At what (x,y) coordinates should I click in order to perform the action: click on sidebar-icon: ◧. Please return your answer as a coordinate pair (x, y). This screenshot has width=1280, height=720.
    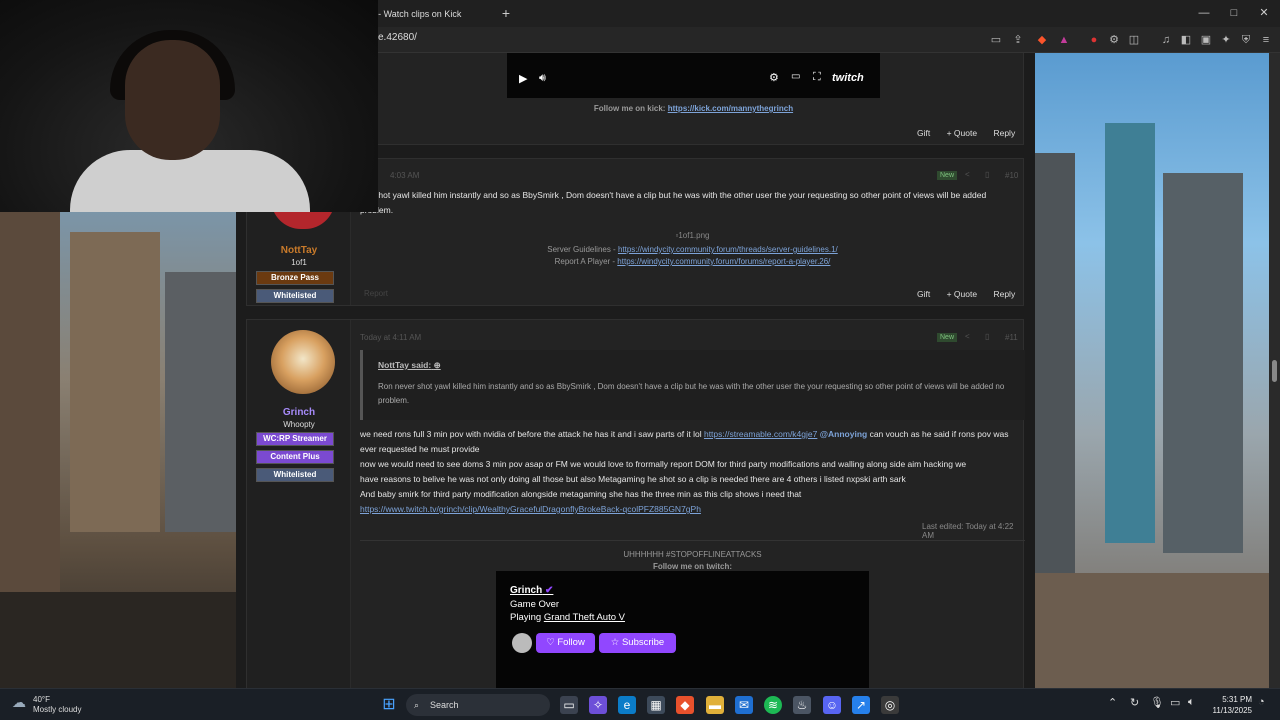
    Looking at the image, I should click on (1186, 40).